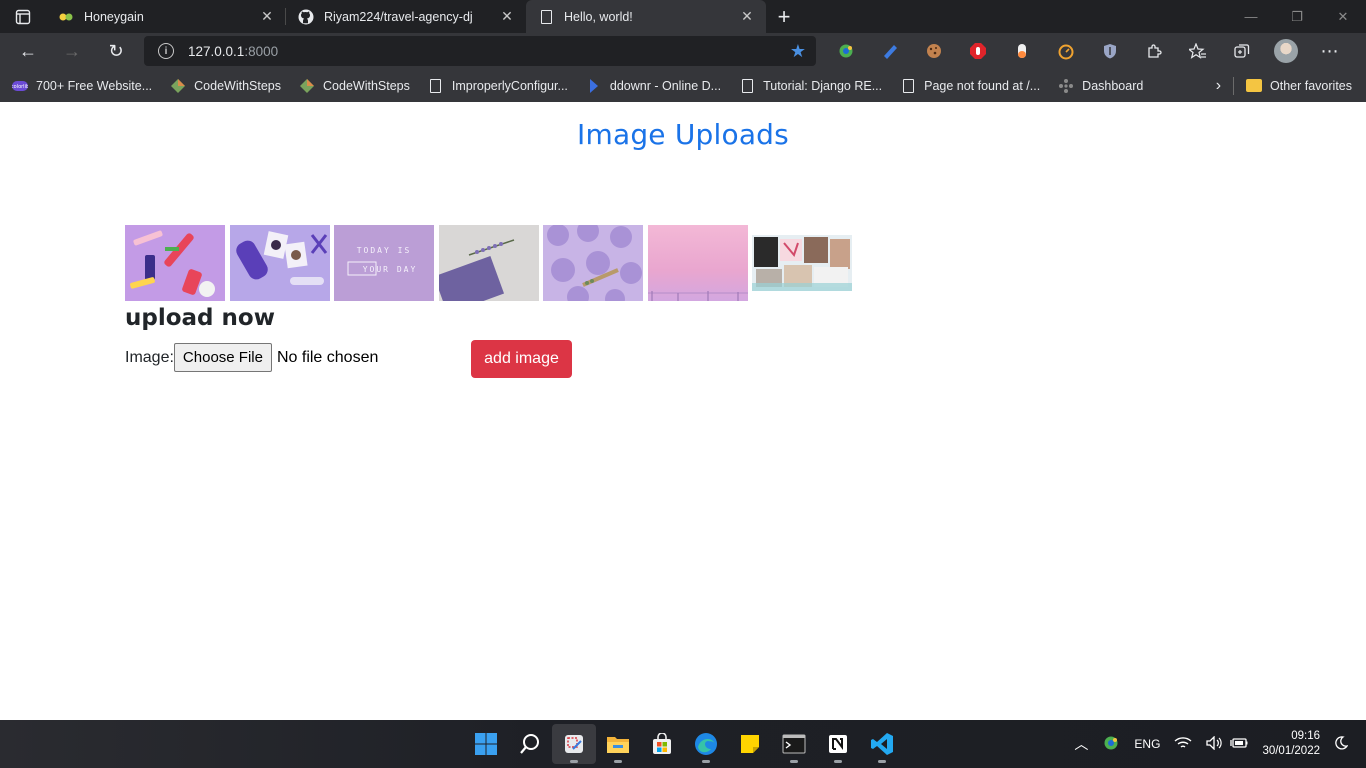  I want to click on bookmarks-overflow: › Other favorites, so click(1284, 85).